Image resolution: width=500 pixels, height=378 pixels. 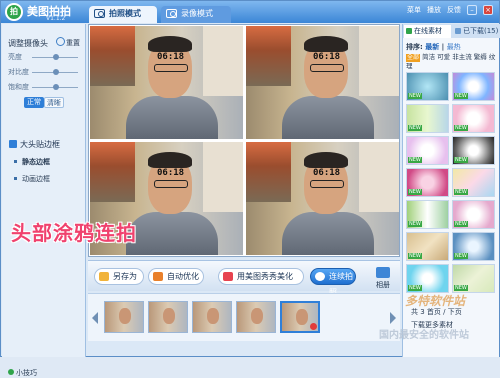 I want to click on frame-section-title: 大头贴边框, so click(x=46, y=144).